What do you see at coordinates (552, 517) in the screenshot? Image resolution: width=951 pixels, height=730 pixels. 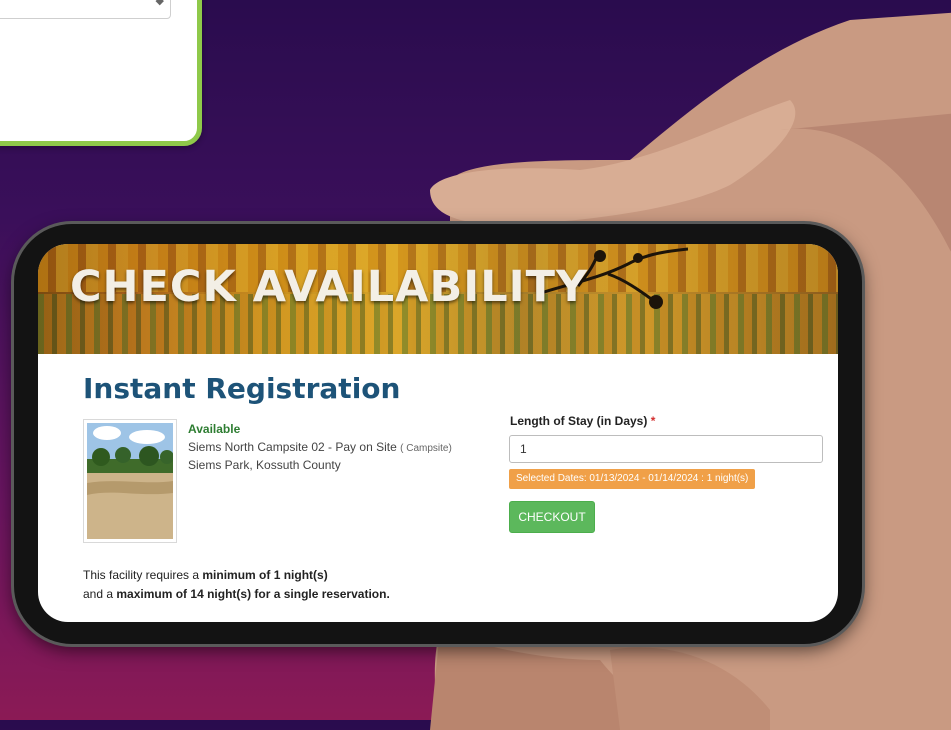 I see `checkout-button: CHECKOUT` at bounding box center [552, 517].